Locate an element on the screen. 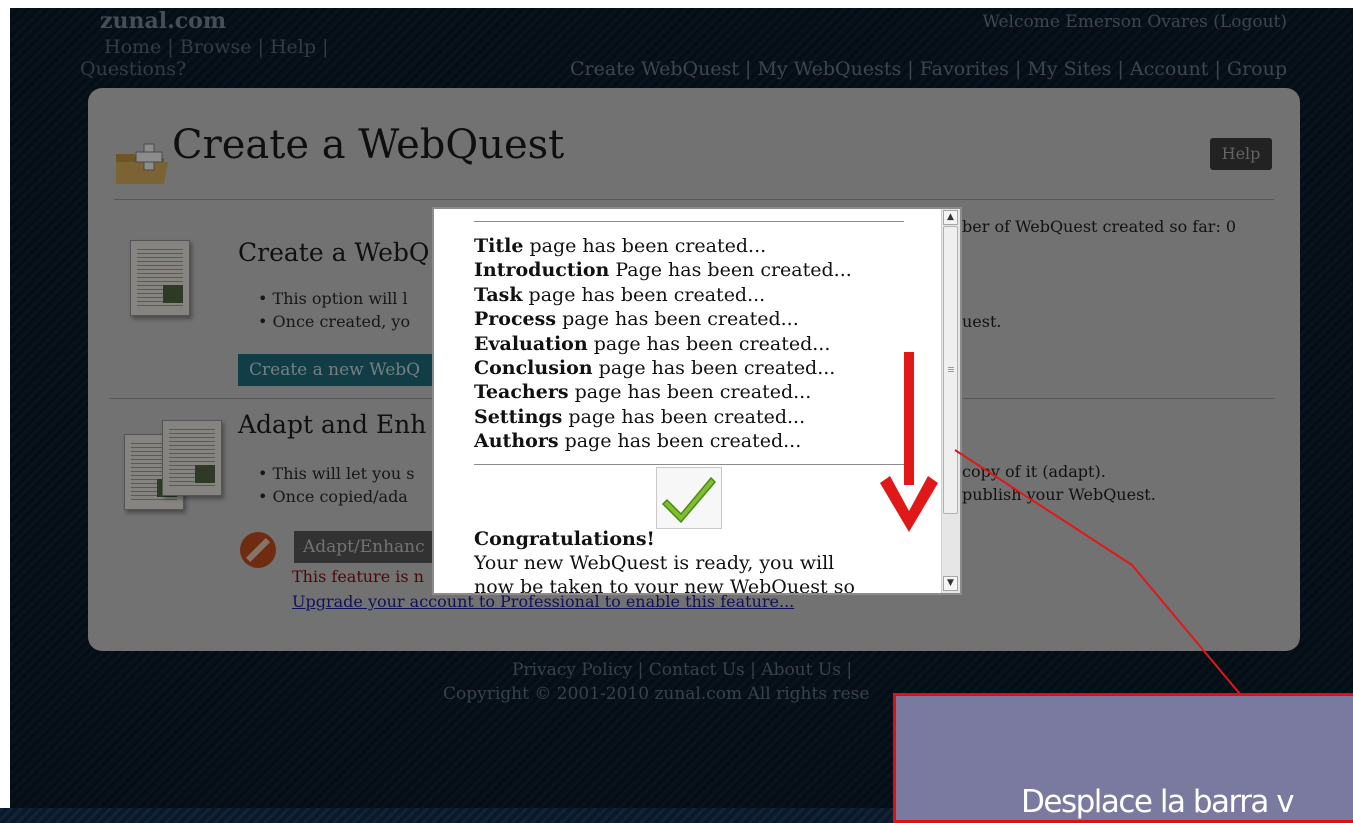 The height and width of the screenshot is (823, 1353). nav-favorites: Favorites is located at coordinates (964, 69).